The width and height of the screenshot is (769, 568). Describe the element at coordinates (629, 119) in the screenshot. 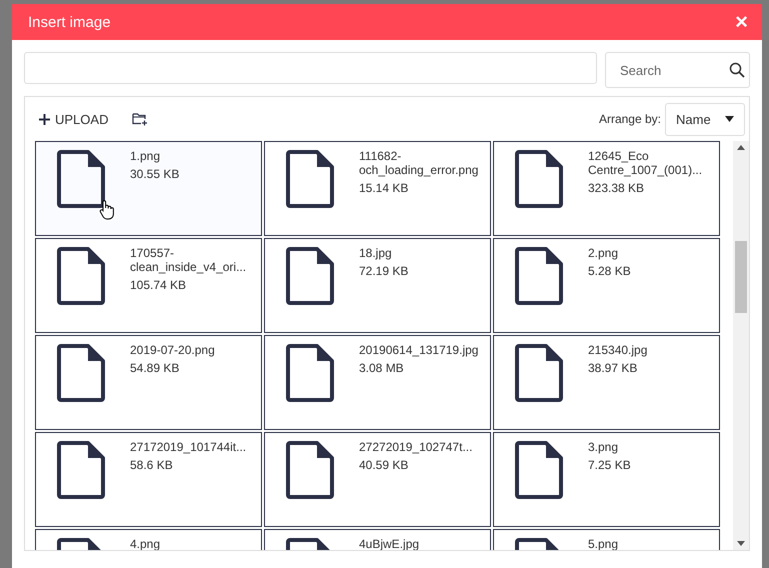

I see `arrange-by-label: Arrange by:` at that location.